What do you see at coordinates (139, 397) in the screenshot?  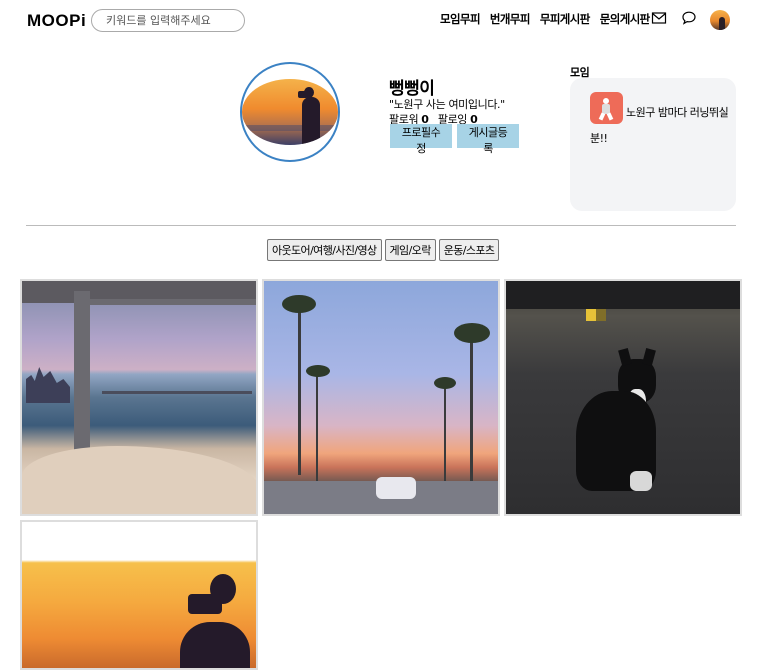 I see `beach-window-photo` at bounding box center [139, 397].